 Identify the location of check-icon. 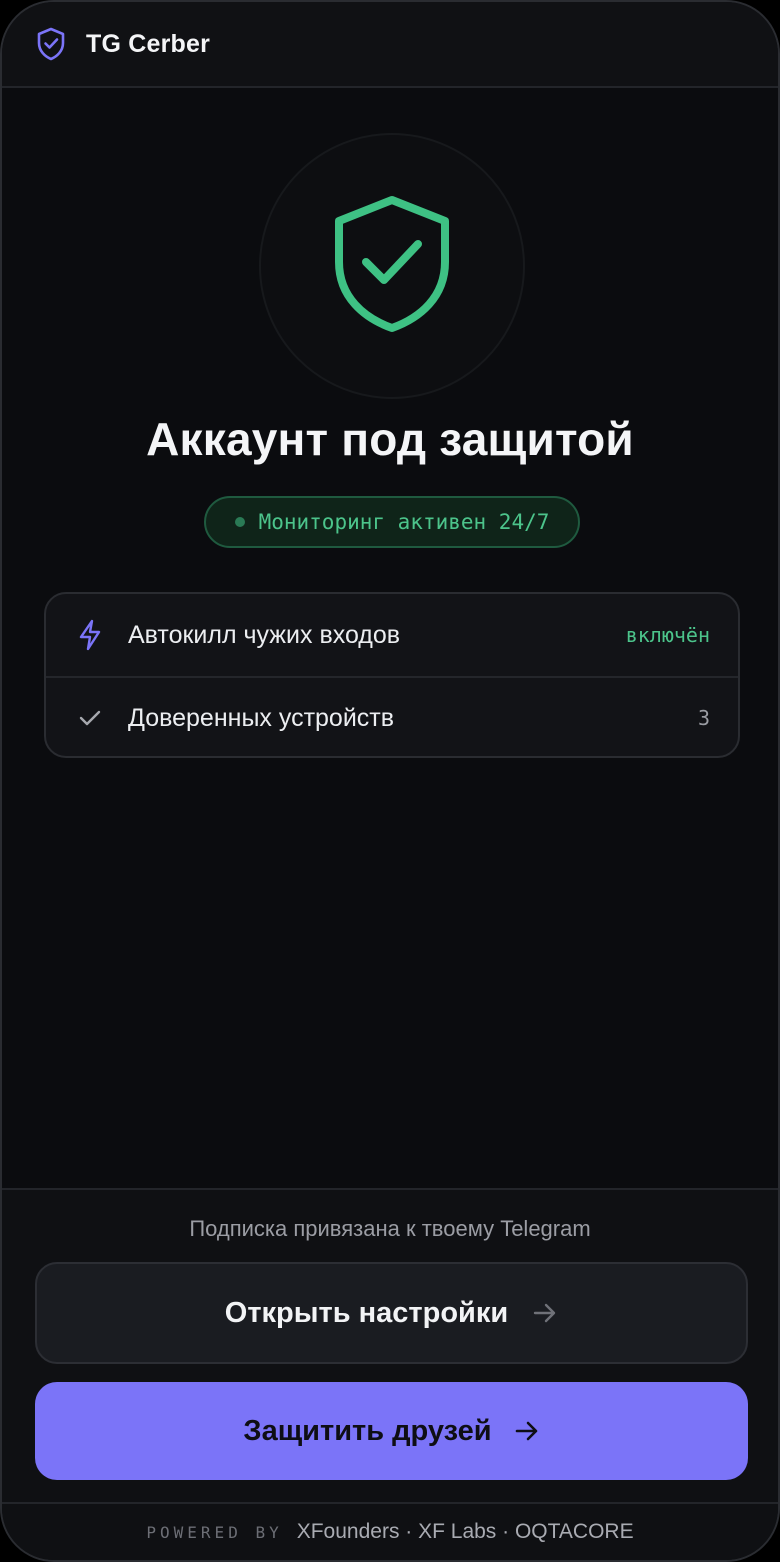
(90, 718).